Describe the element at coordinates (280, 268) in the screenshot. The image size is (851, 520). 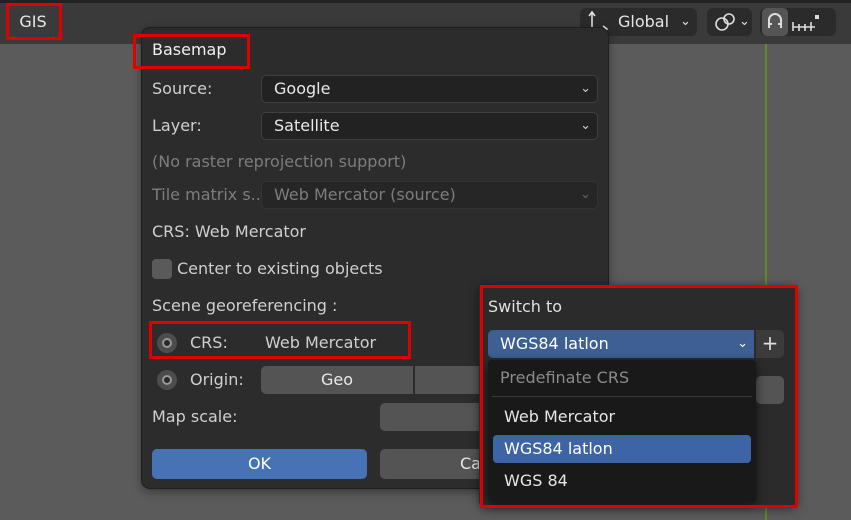
I see `center-checkbox-label: Center to existing objects` at that location.